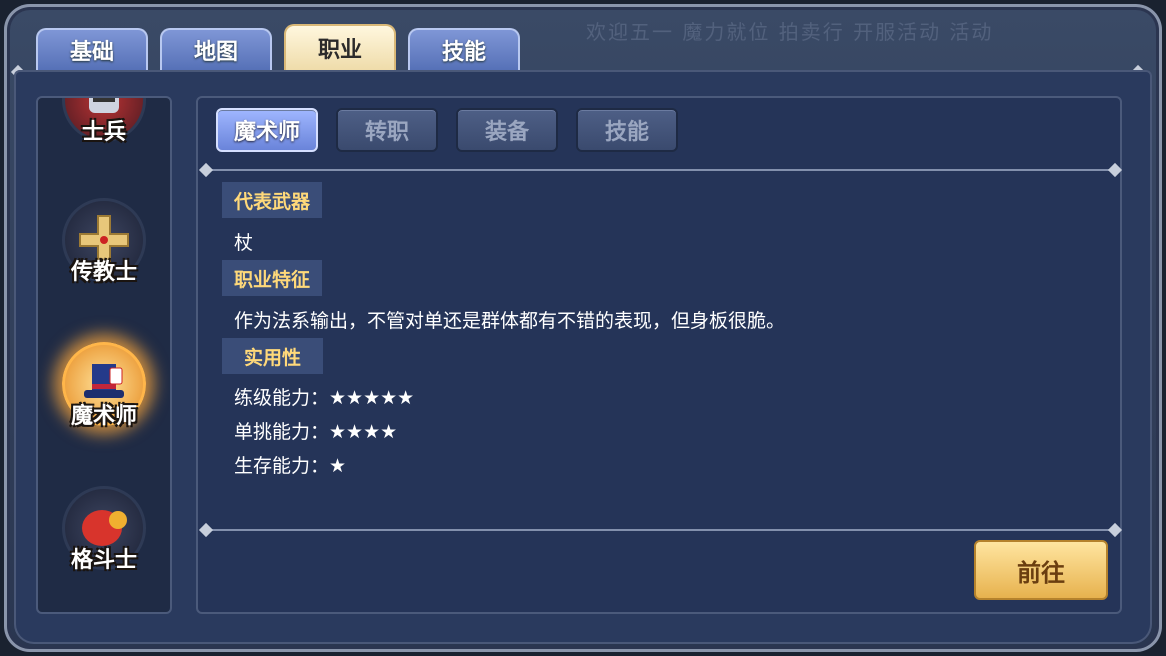 The image size is (1166, 656). Describe the element at coordinates (104, 541) in the screenshot. I see `class-item-fighter: 格斗士` at that location.